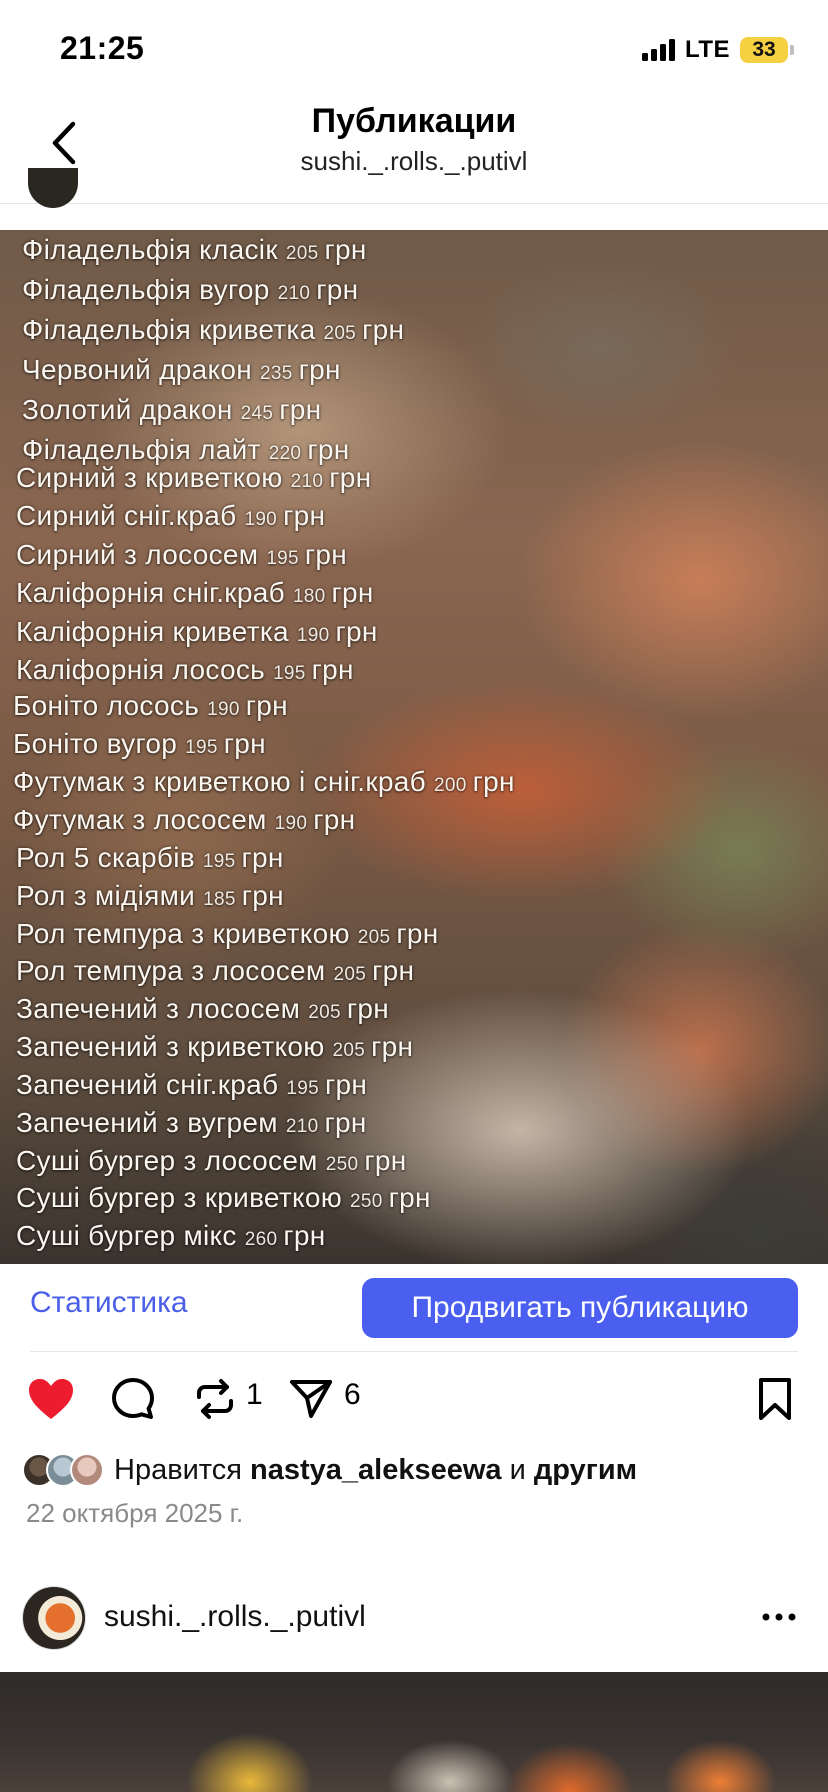 This screenshot has height=1792, width=828. Describe the element at coordinates (106, 705) in the screenshot. I see `menu-item-name: Боніто лосось` at that location.